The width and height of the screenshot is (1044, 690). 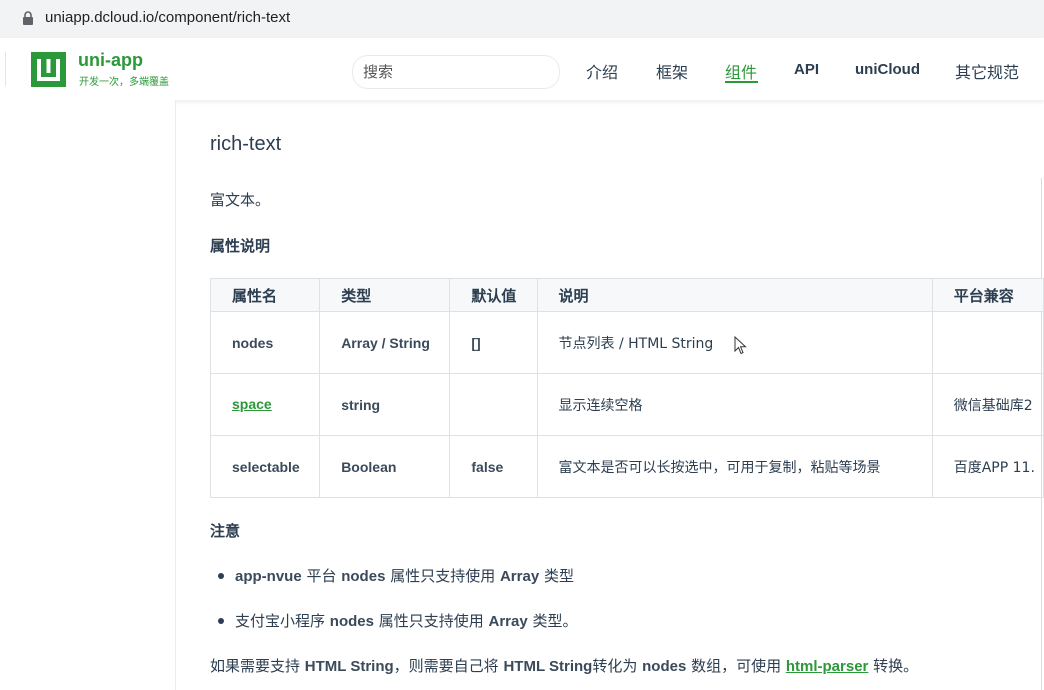 What do you see at coordinates (734, 404) in the screenshot?
I see `cell-desc: 显示连续空格` at bounding box center [734, 404].